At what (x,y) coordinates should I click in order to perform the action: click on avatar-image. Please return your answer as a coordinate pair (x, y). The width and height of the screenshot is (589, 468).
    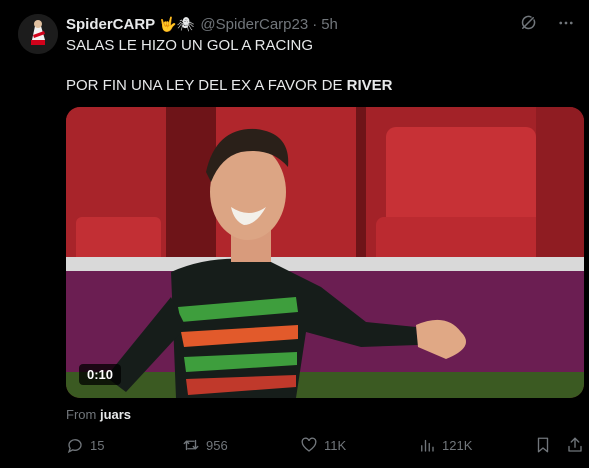
    Looking at the image, I should click on (38, 34).